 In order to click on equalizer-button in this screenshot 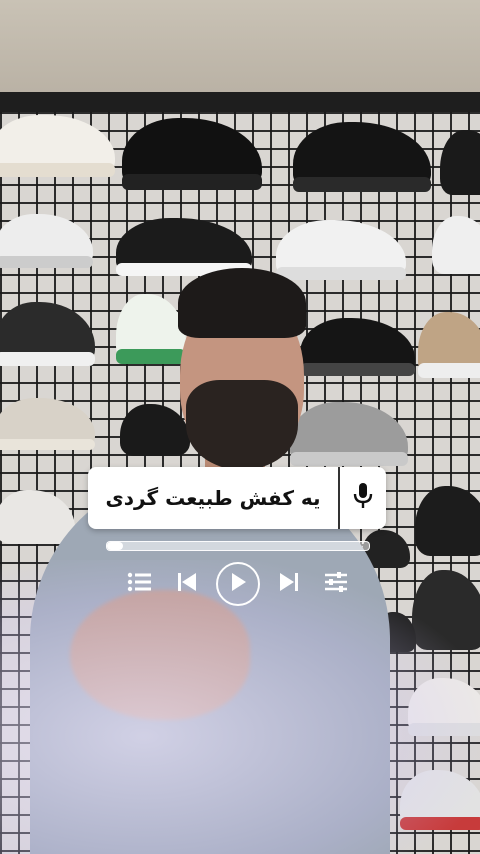, I will do `click(336, 584)`.